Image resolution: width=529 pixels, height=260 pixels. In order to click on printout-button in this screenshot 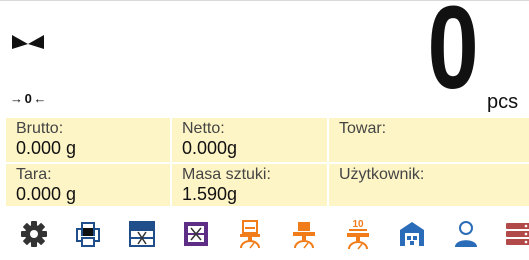, I will do `click(88, 233)`.